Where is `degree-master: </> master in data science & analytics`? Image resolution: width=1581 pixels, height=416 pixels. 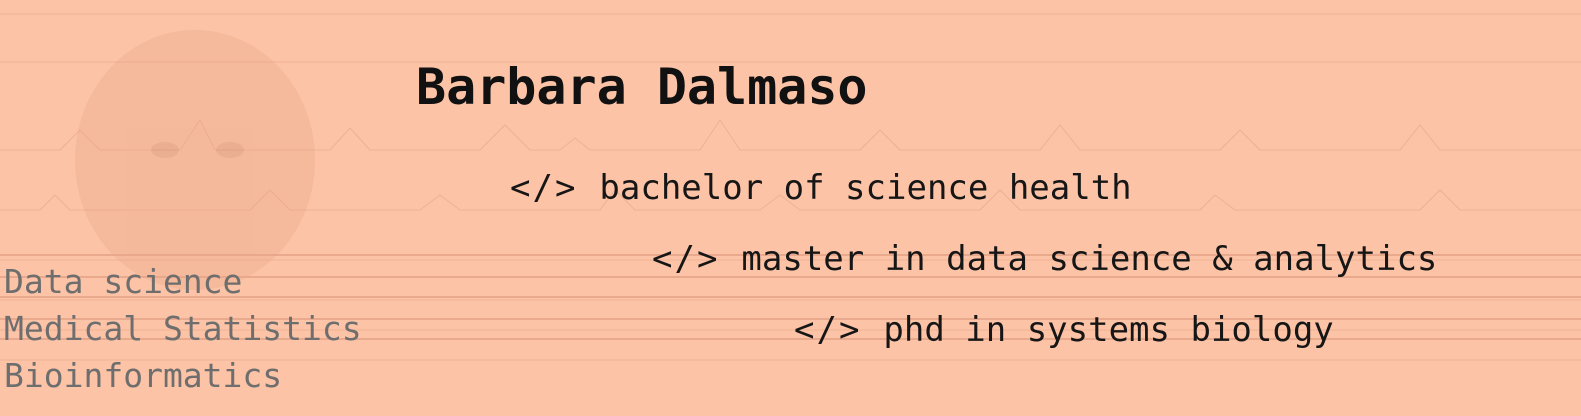 degree-master: </> master in data science & analytics is located at coordinates (1044, 259).